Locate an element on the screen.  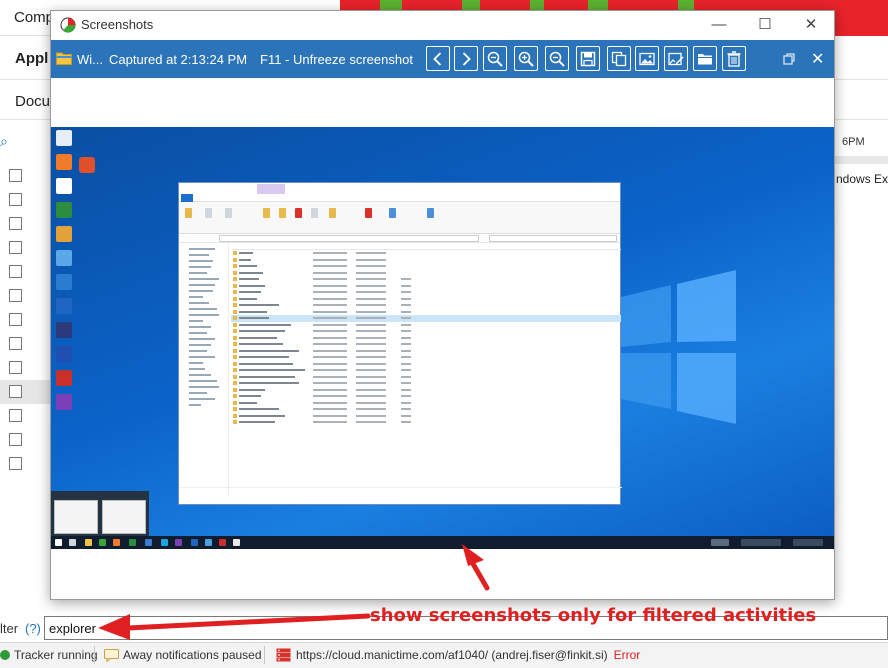
tracker-status: Tracker running is located at coordinates (49, 655).